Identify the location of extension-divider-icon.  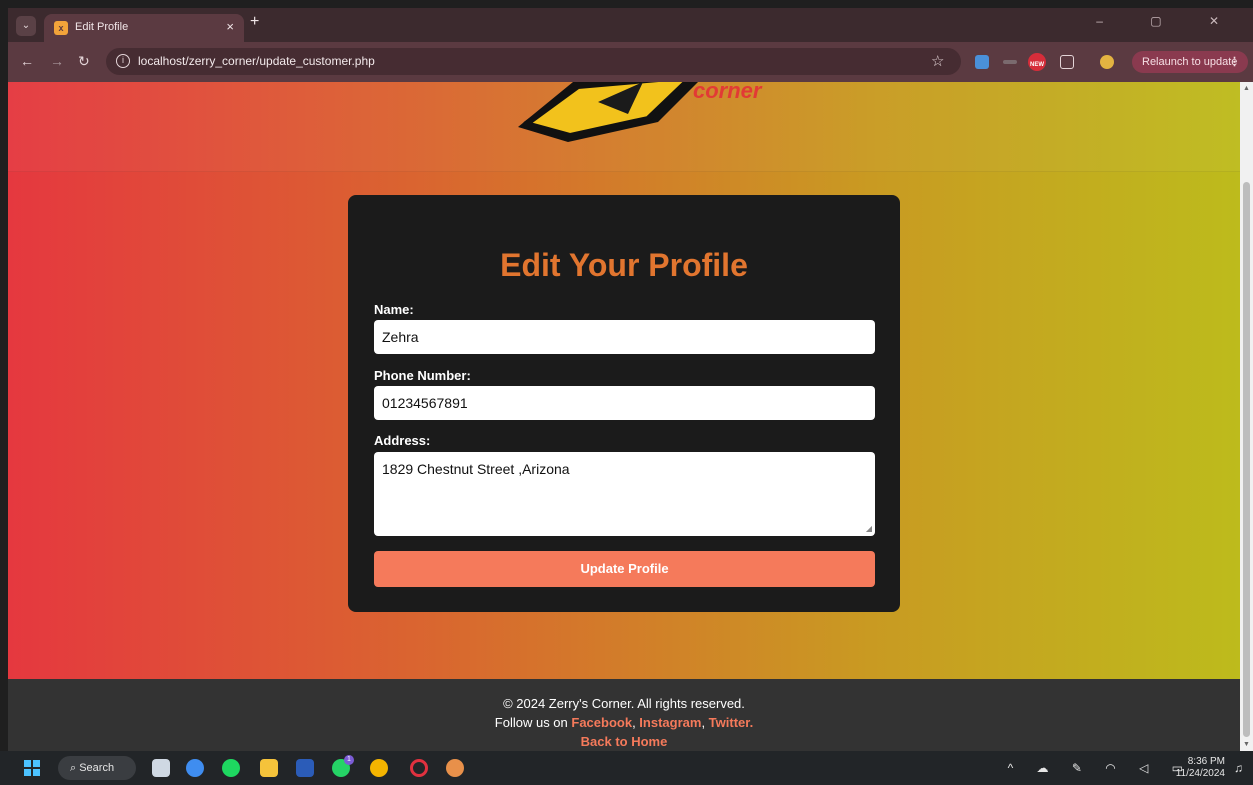
(1010, 62).